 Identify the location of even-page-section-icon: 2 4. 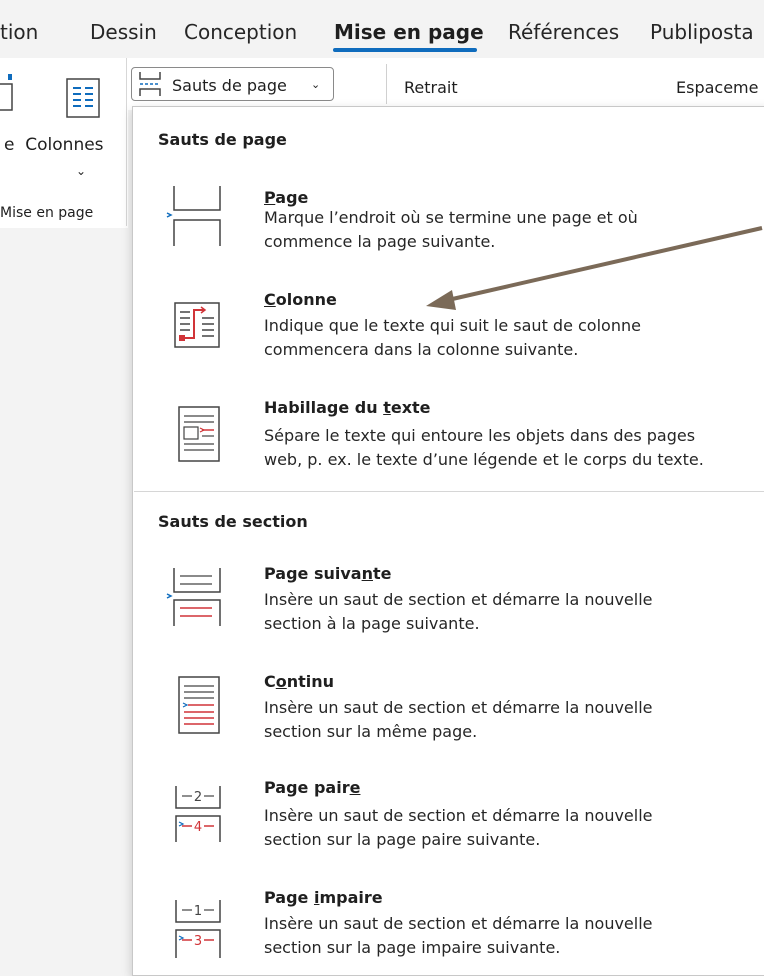
(198, 814).